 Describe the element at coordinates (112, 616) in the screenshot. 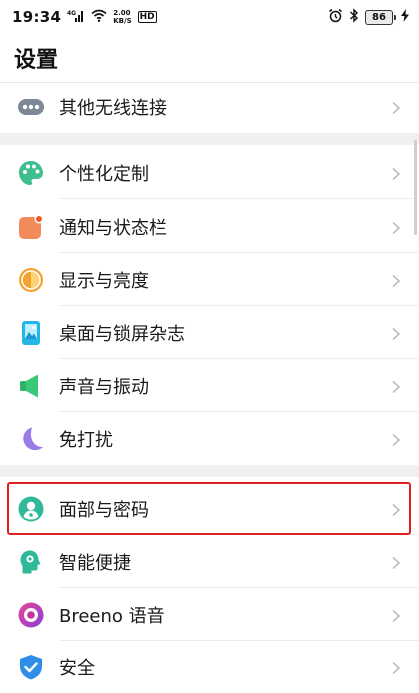

I see `settings-item-label: Breeno 语音` at that location.